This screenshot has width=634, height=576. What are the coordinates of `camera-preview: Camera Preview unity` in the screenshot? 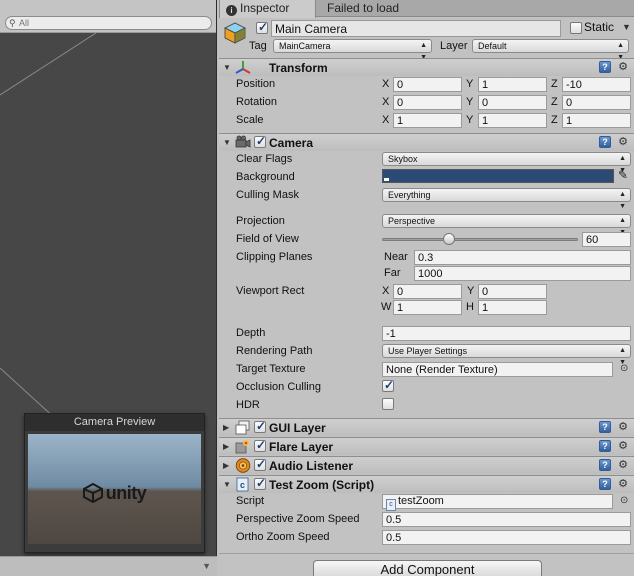 It's located at (114, 483).